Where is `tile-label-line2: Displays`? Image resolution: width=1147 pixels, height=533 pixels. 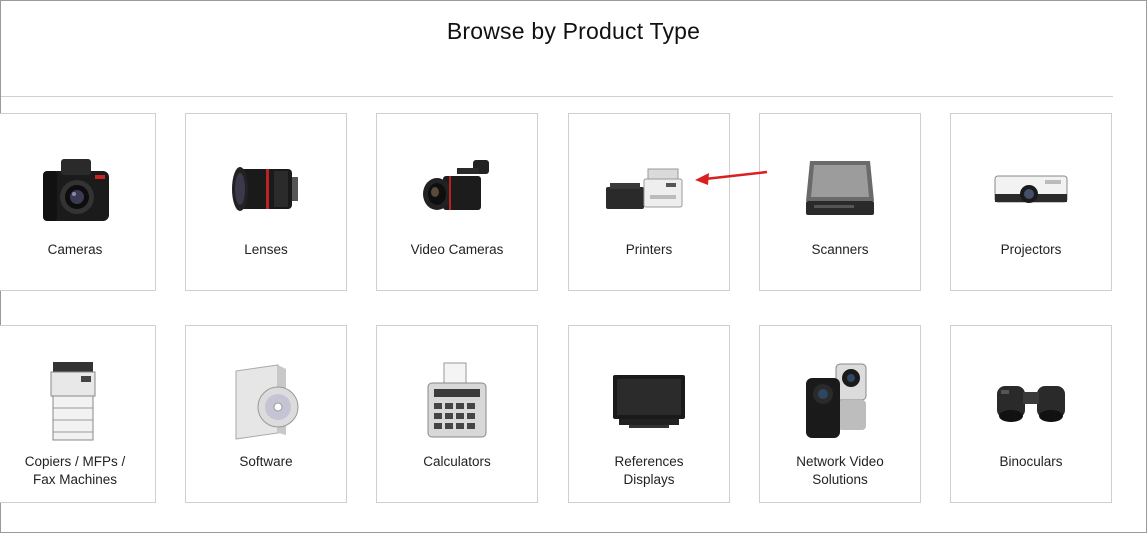
tile-label-line2: Displays is located at coordinates (649, 479).